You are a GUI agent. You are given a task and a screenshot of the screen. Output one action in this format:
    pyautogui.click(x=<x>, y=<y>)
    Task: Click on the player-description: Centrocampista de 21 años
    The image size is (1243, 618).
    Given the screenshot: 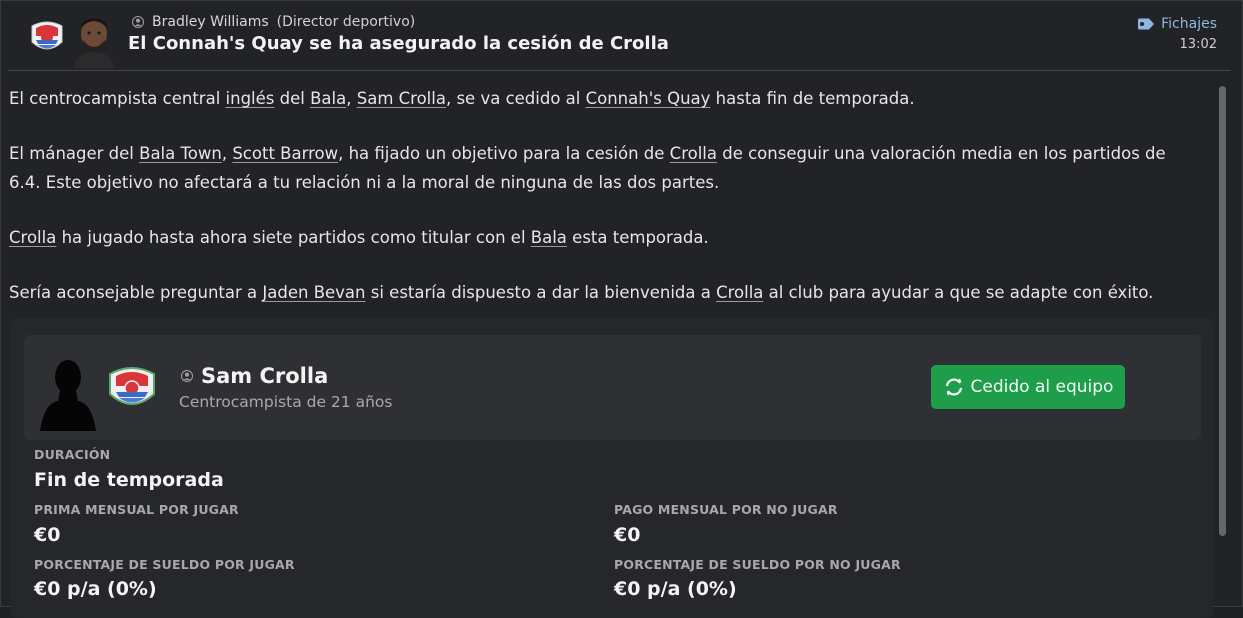 What is the action you would take?
    pyautogui.click(x=286, y=402)
    